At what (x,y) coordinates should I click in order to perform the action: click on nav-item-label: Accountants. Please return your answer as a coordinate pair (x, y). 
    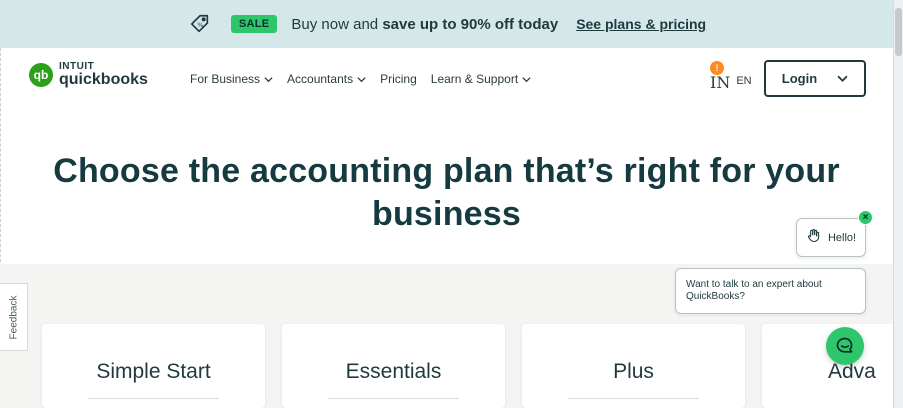
    Looking at the image, I should click on (320, 79).